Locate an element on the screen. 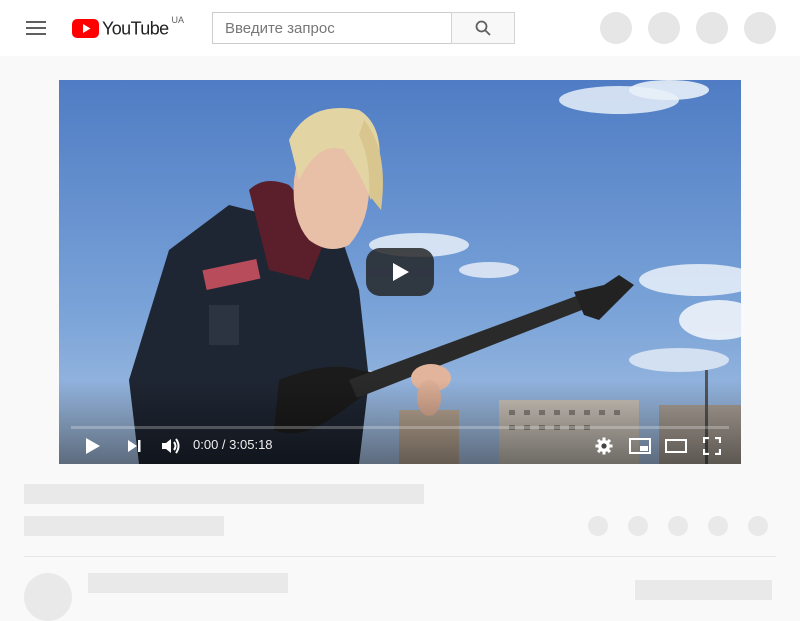 The width and height of the screenshot is (800, 621). miniplayer-button is located at coordinates (640, 446).